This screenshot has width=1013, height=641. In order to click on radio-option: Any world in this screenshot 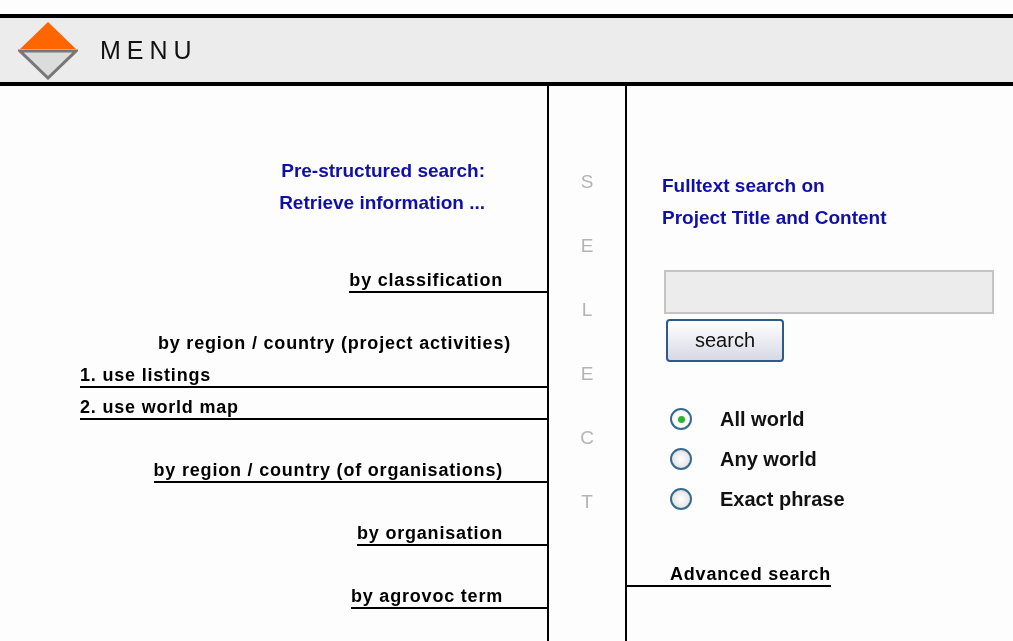, I will do `click(757, 459)`.